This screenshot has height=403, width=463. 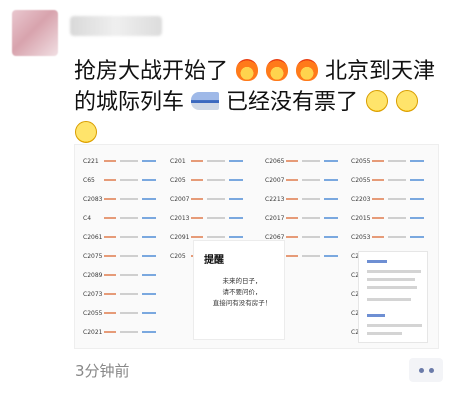 What do you see at coordinates (380, 71) in the screenshot?
I see `post-text-line1-end: 北京到天津` at bounding box center [380, 71].